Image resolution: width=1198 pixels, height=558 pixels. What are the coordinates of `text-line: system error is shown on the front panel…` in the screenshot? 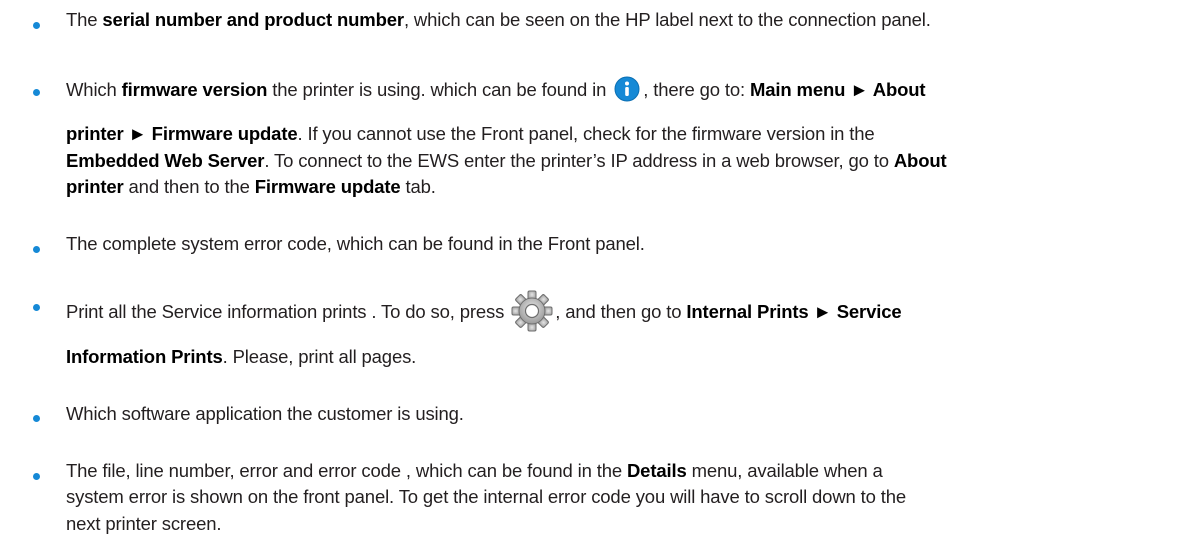 It's located at (486, 497).